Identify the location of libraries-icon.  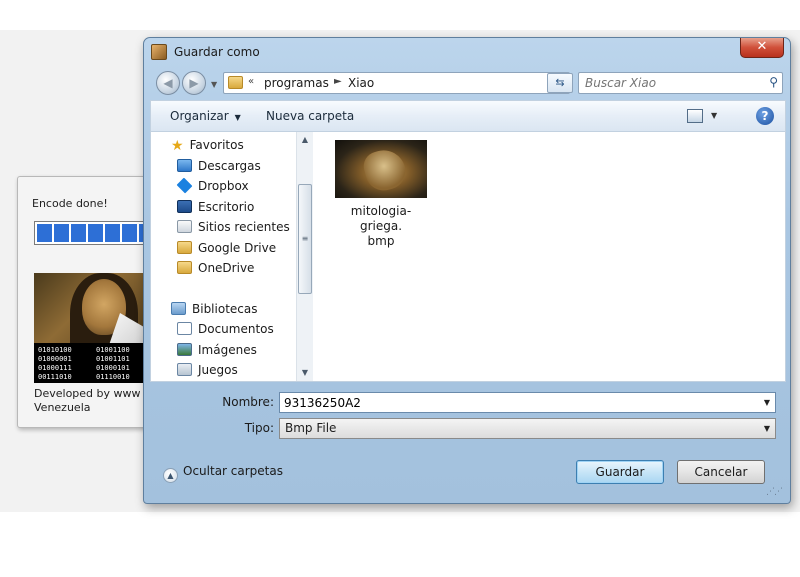
(178, 308).